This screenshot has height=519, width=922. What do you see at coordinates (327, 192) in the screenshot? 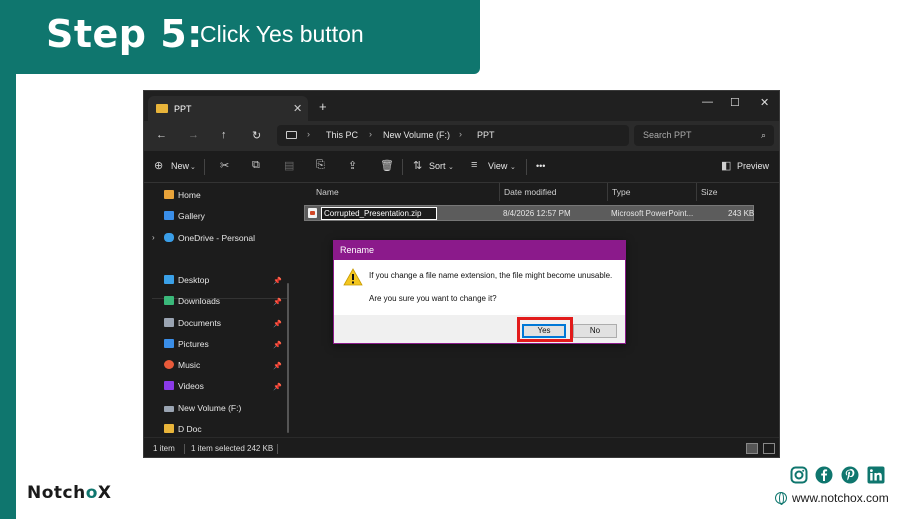
I see `column-header-name: Name` at bounding box center [327, 192].